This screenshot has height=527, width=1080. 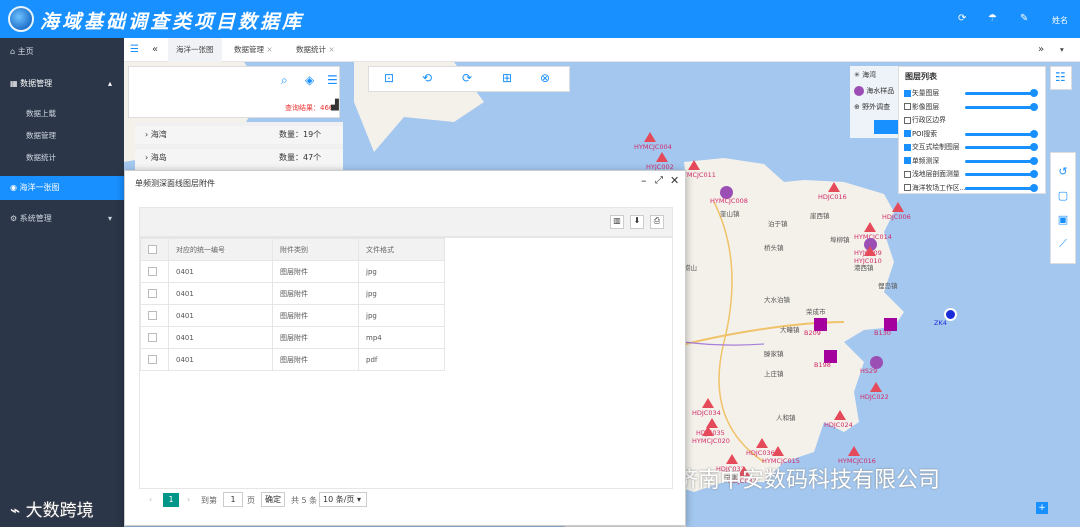 I want to click on chart-icon: ▟, so click(x=335, y=105).